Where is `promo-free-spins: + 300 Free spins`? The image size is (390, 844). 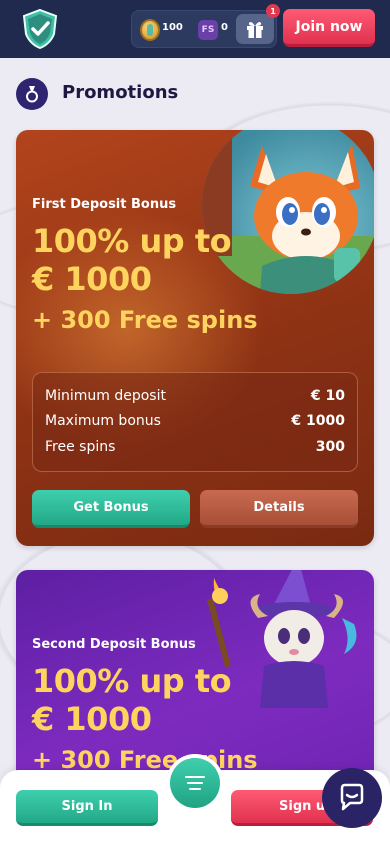
promo-free-spins: + 300 Free spins is located at coordinates (145, 320).